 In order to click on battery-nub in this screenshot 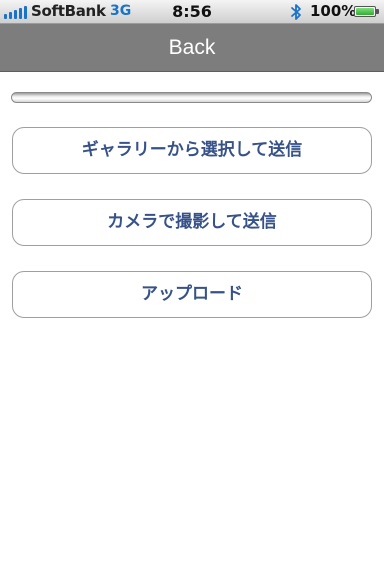, I will do `click(377, 11)`.